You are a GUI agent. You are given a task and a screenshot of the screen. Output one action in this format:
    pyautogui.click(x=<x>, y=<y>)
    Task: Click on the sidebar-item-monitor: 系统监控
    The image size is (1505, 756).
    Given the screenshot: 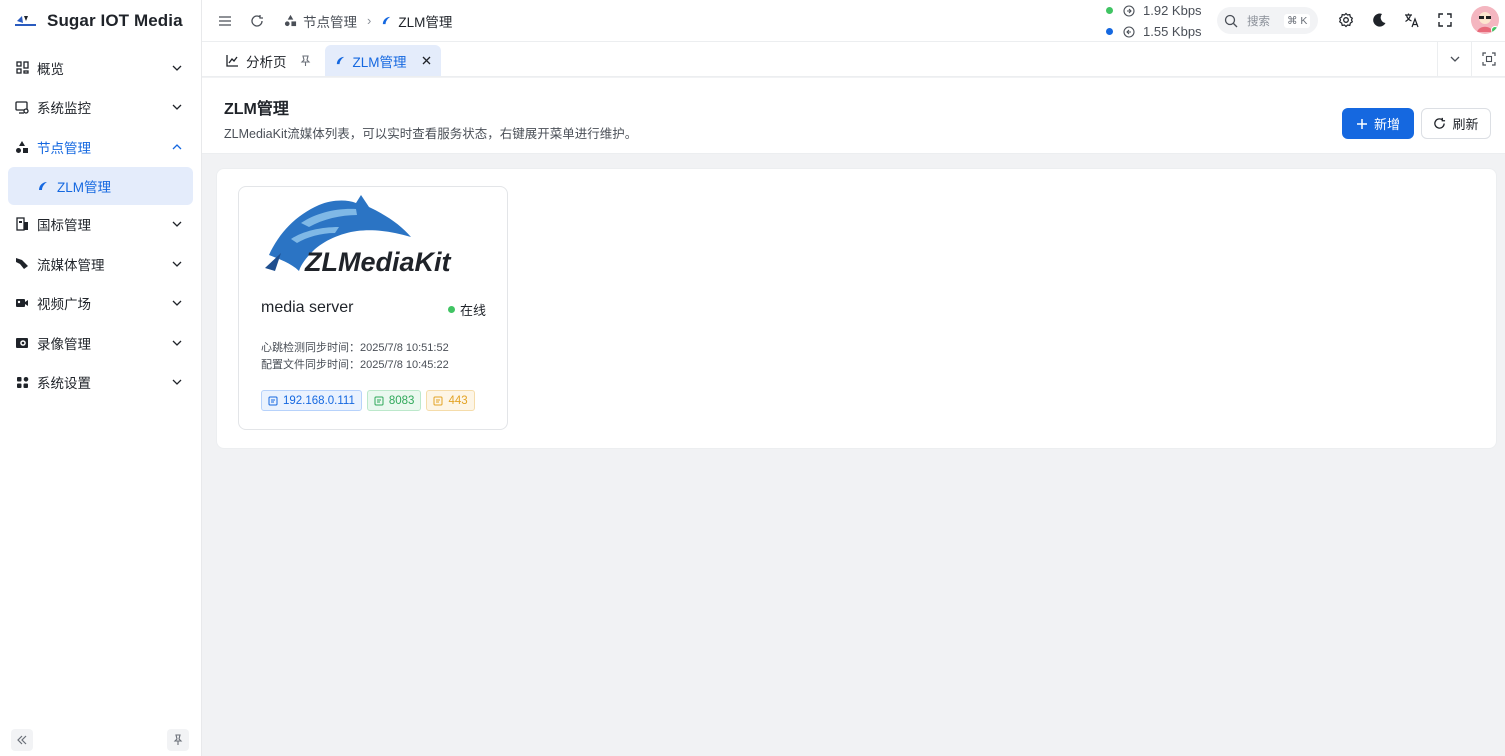 What is the action you would take?
    pyautogui.click(x=100, y=108)
    